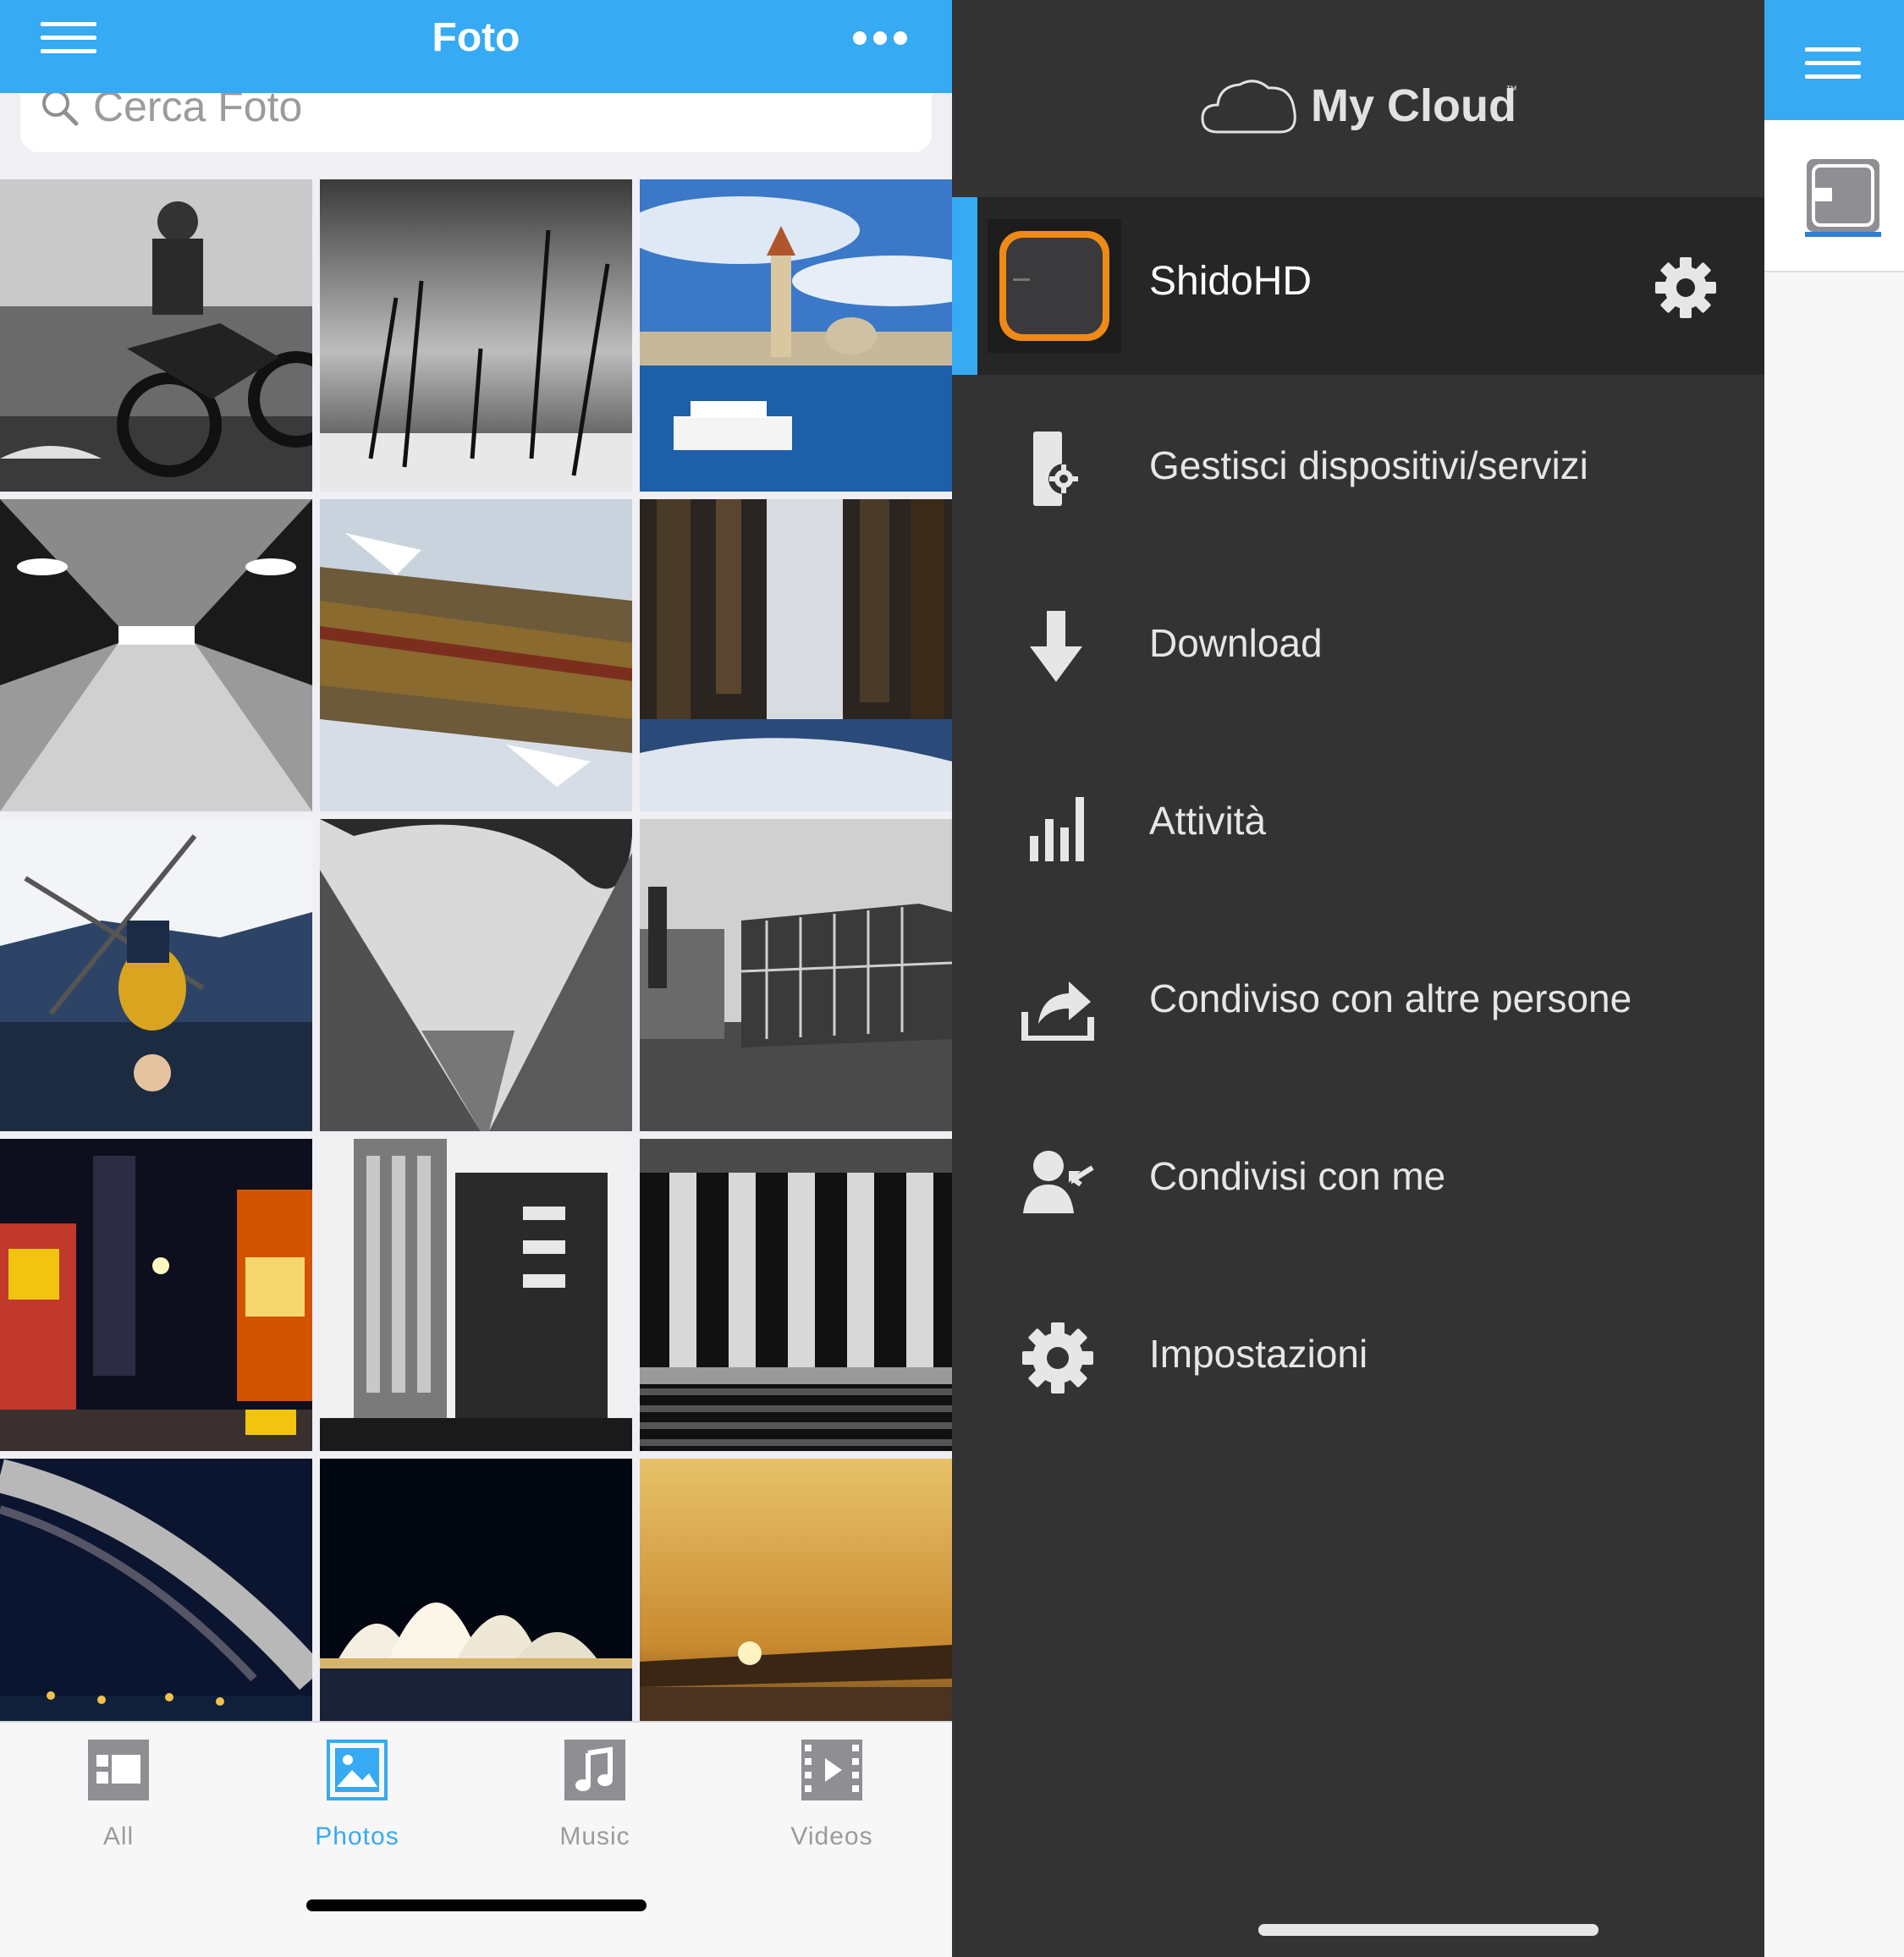  Describe the element at coordinates (357, 1803) in the screenshot. I see `tab-photos: Photos` at that location.